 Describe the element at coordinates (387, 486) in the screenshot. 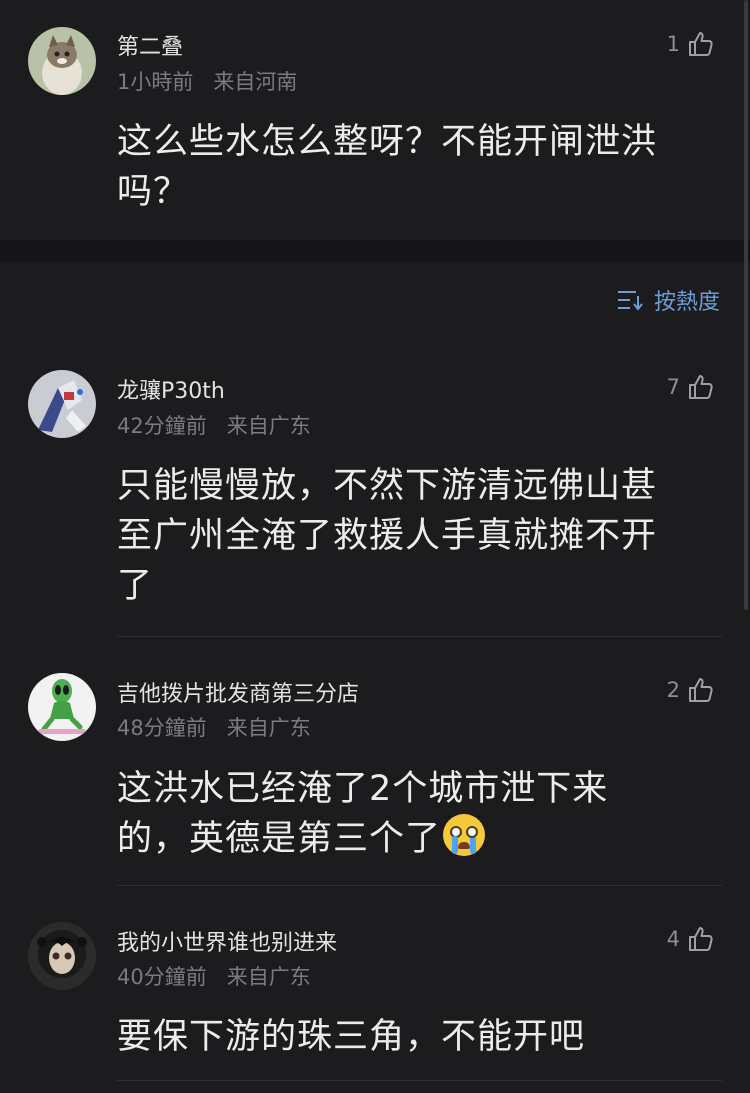

I see `comment-text-line: 只能慢慢放，不然下游清远佛山甚` at that location.